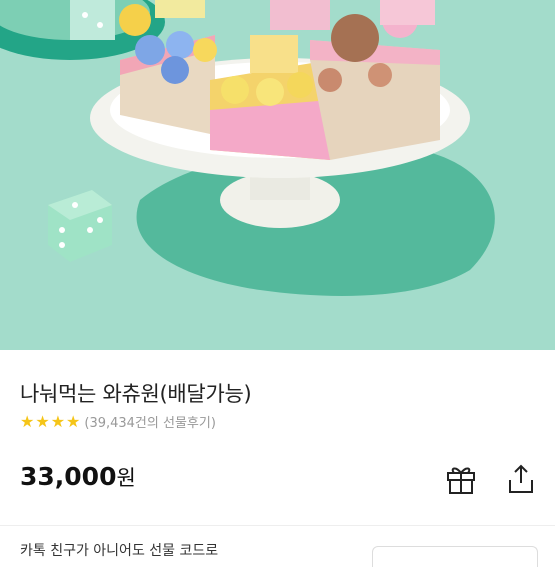 Image resolution: width=555 pixels, height=567 pixels. What do you see at coordinates (150, 421) in the screenshot?
I see `review-count: (39,434건의 선물후기)` at bounding box center [150, 421].